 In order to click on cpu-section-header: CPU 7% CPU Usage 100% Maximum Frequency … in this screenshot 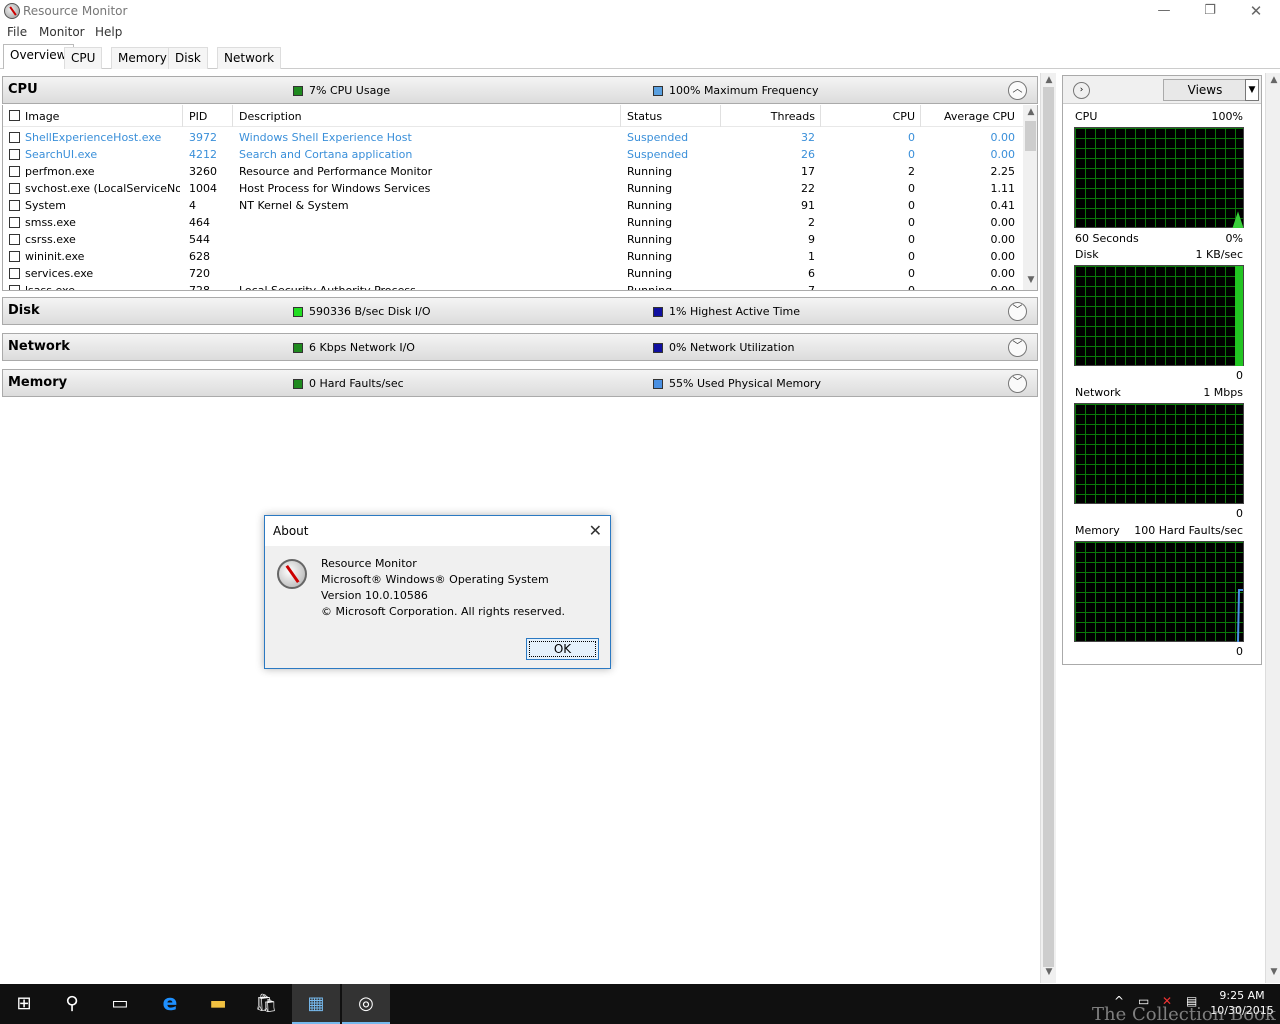, I will do `click(520, 90)`.